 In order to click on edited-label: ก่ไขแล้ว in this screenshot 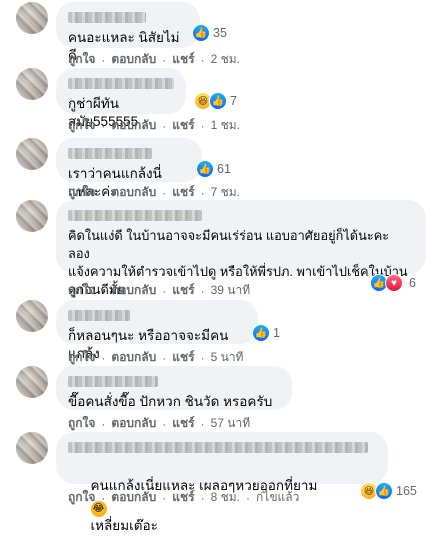, I will do `click(277, 497)`.